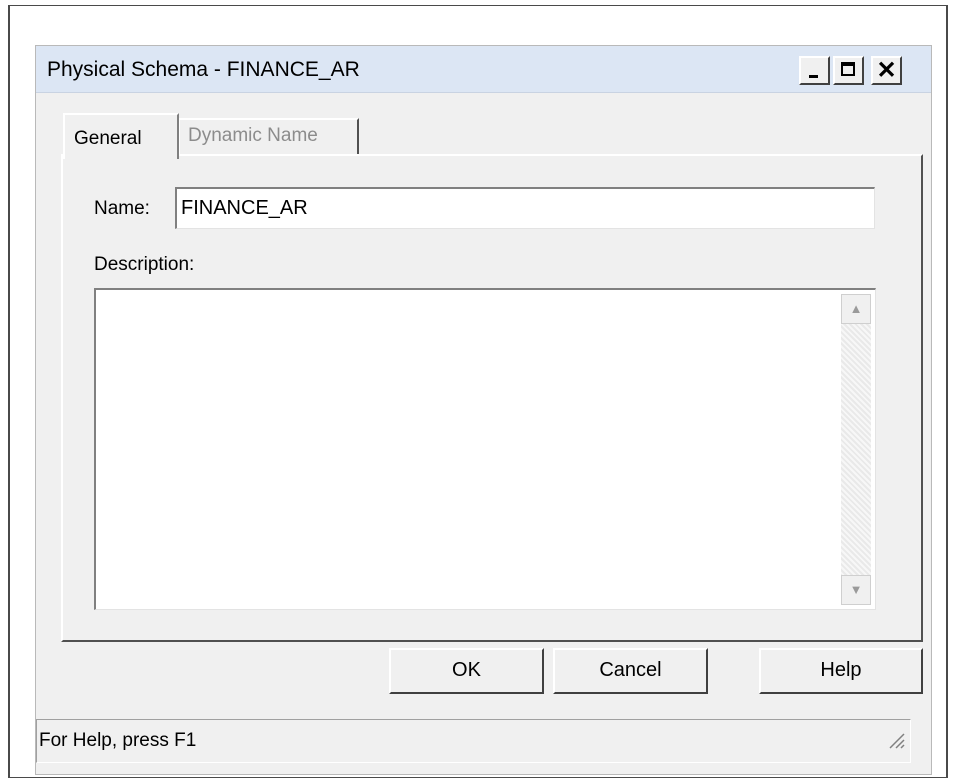 The image size is (960, 783). What do you see at coordinates (473, 741) in the screenshot?
I see `status-bar: For Help, press F1` at bounding box center [473, 741].